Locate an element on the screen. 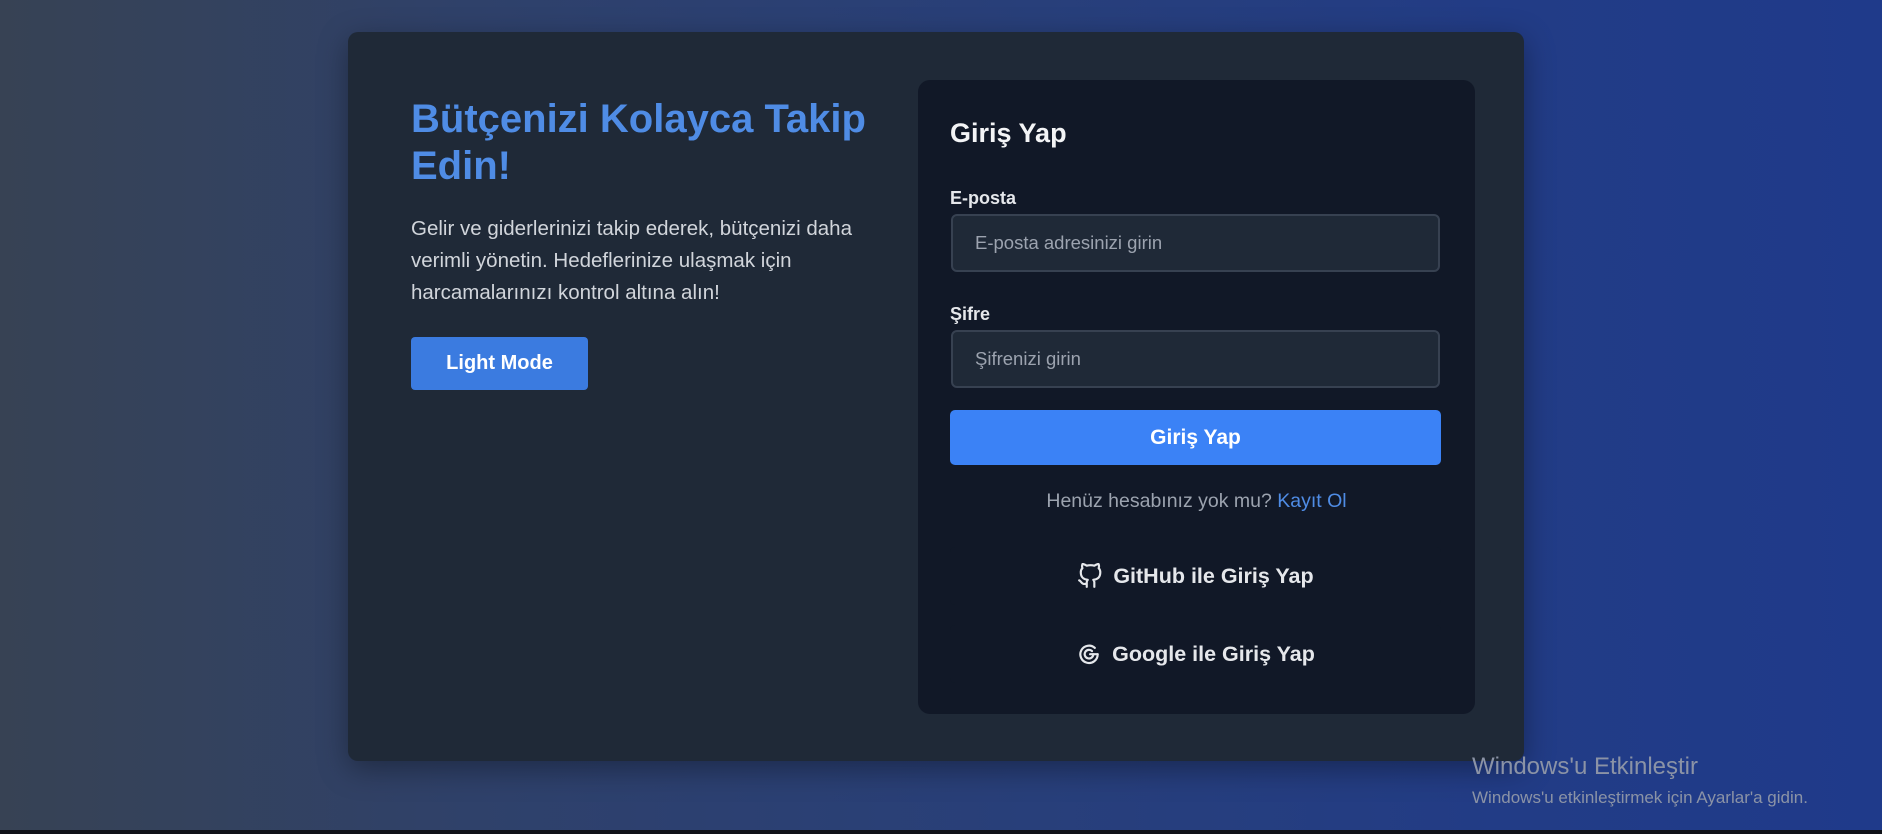  google-login-button: Google ile Giriş Yap is located at coordinates (1195, 654).